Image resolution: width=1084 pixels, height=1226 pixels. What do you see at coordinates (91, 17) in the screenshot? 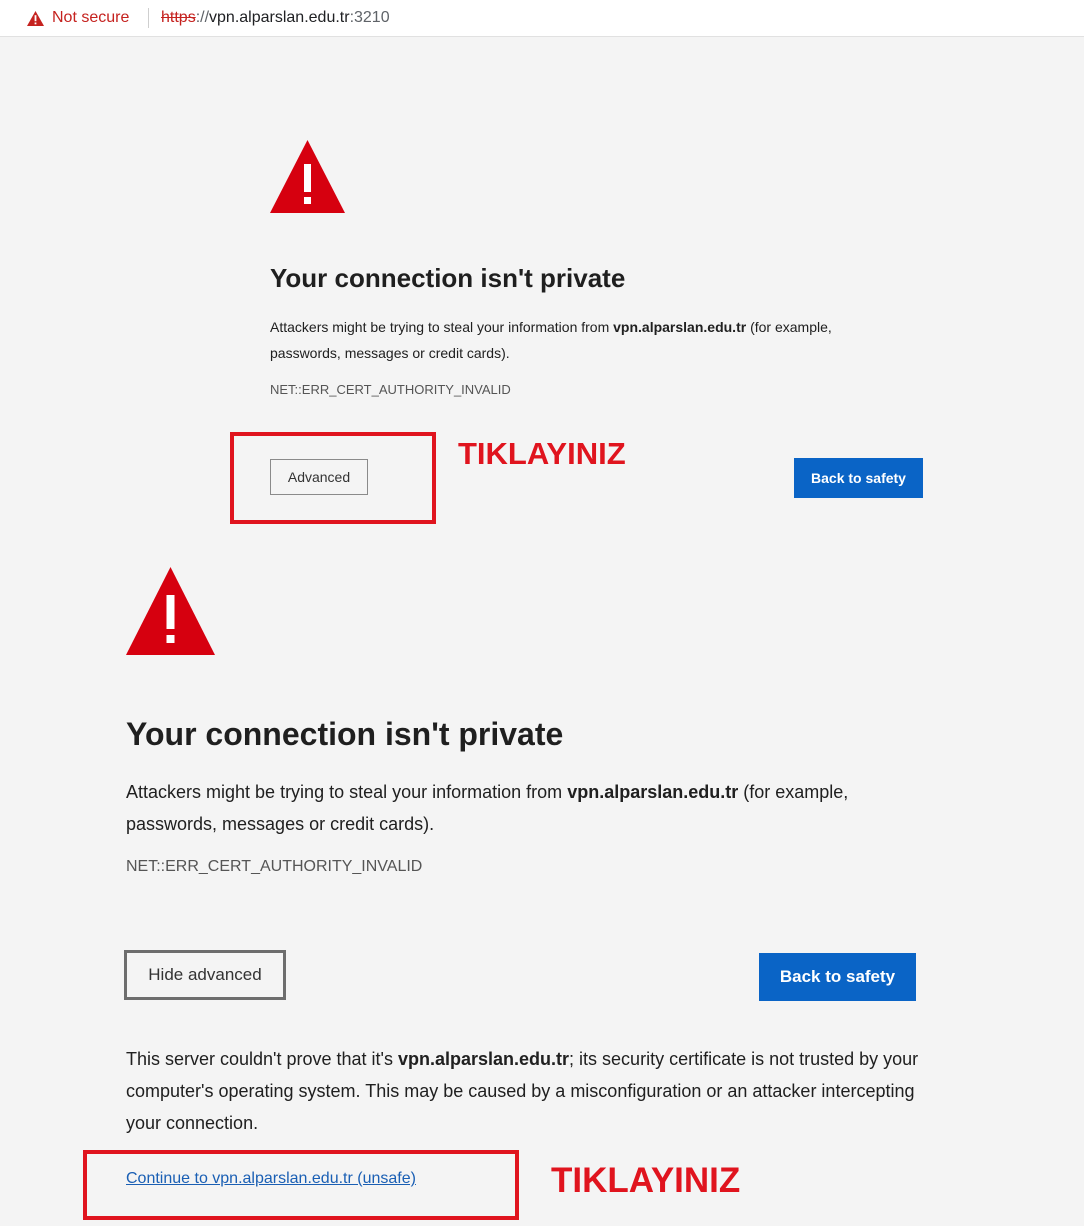
I see `security-text: Not secure` at bounding box center [91, 17].